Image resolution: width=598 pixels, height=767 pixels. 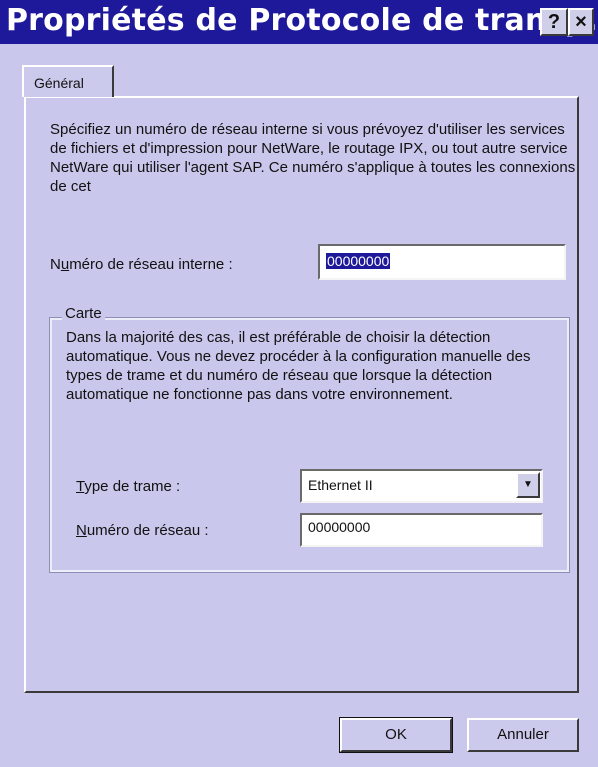 What do you see at coordinates (581, 22) in the screenshot?
I see `close-button: ×` at bounding box center [581, 22].